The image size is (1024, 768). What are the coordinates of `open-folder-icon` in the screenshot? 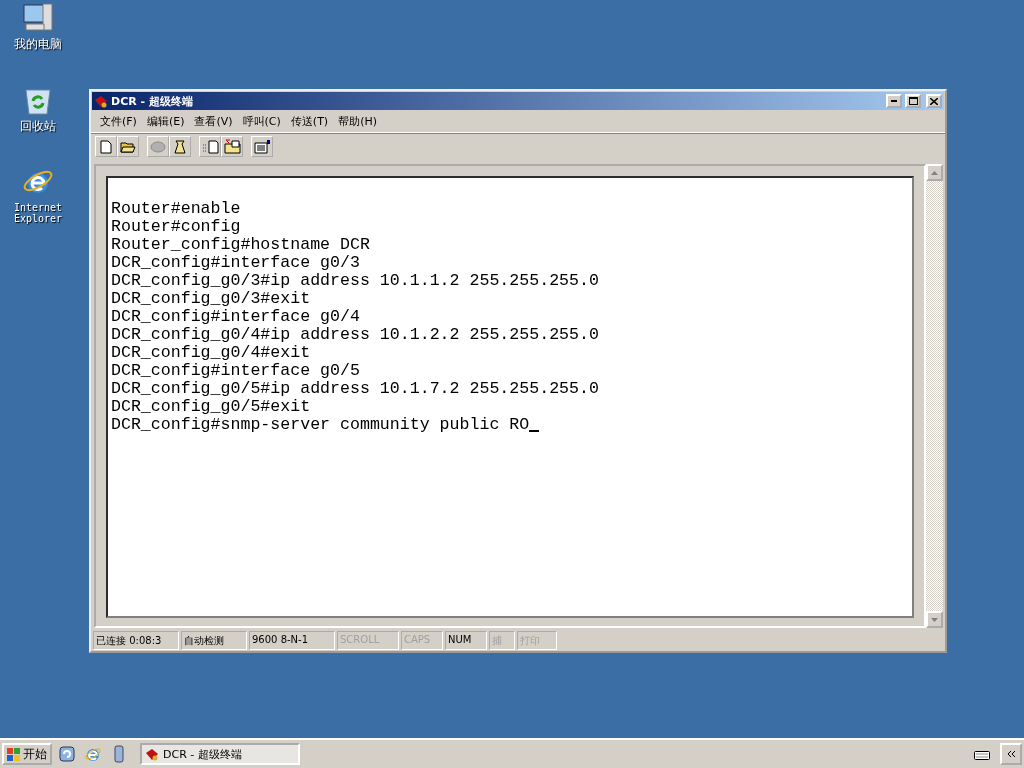 It's located at (128, 146).